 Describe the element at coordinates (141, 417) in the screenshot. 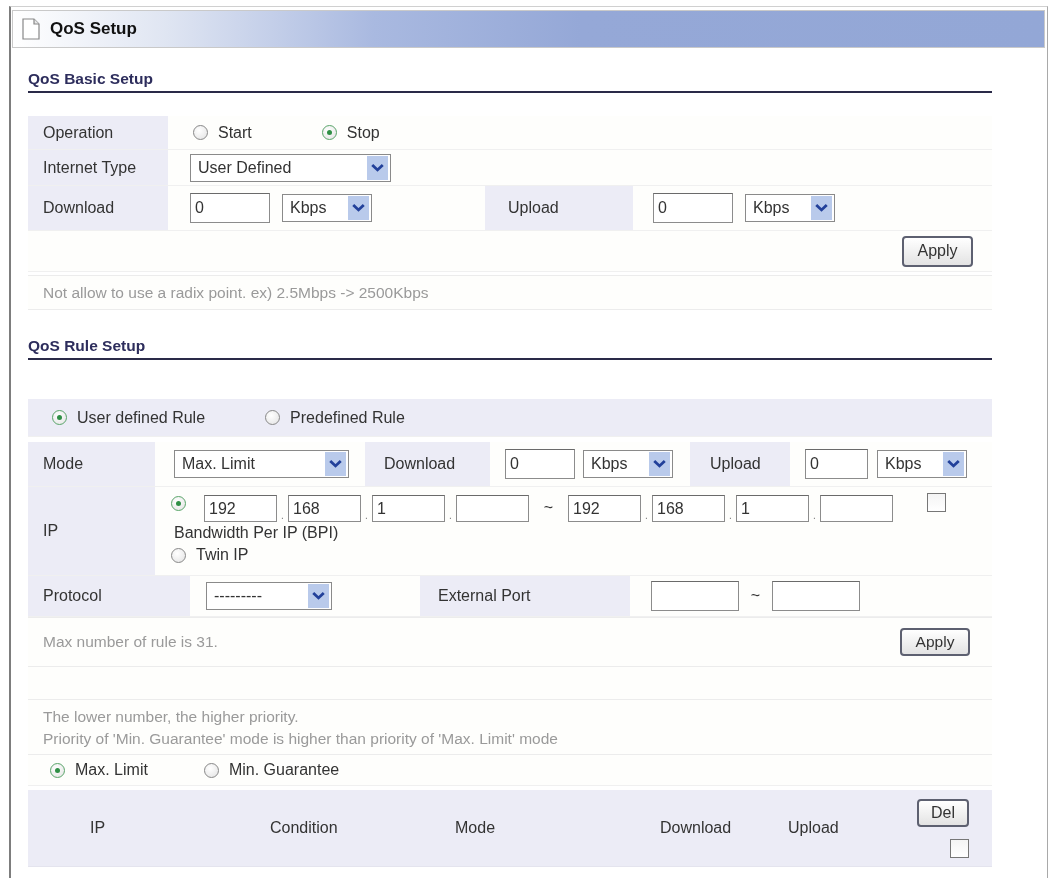

I see `radio-label: User defined Rule` at that location.